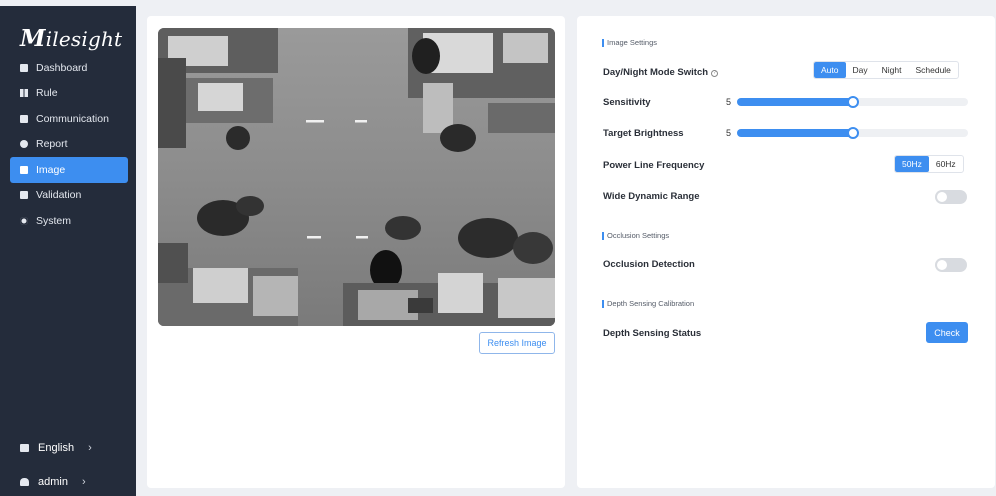  What do you see at coordinates (830, 70) in the screenshot?
I see `day-night-option-auto: Auto` at bounding box center [830, 70].